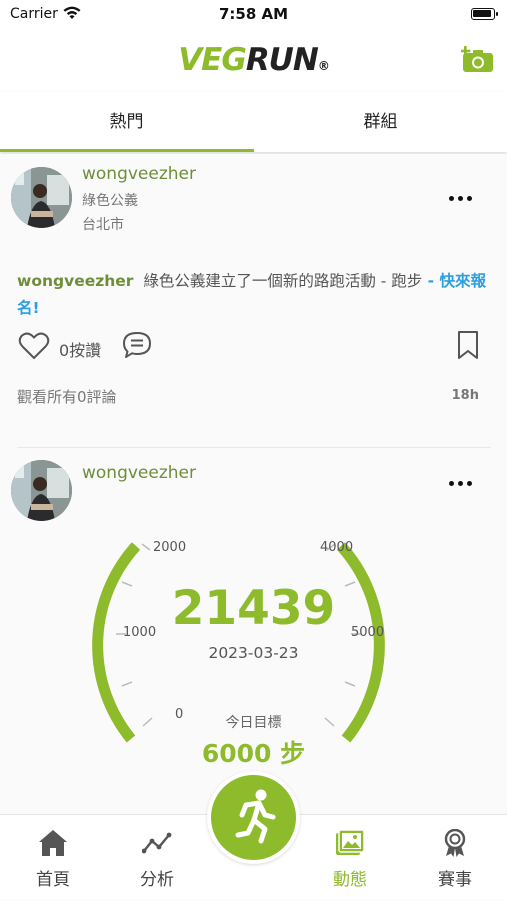  What do you see at coordinates (253, 753) in the screenshot?
I see `daily-goal-value: 6000 步` at bounding box center [253, 753].